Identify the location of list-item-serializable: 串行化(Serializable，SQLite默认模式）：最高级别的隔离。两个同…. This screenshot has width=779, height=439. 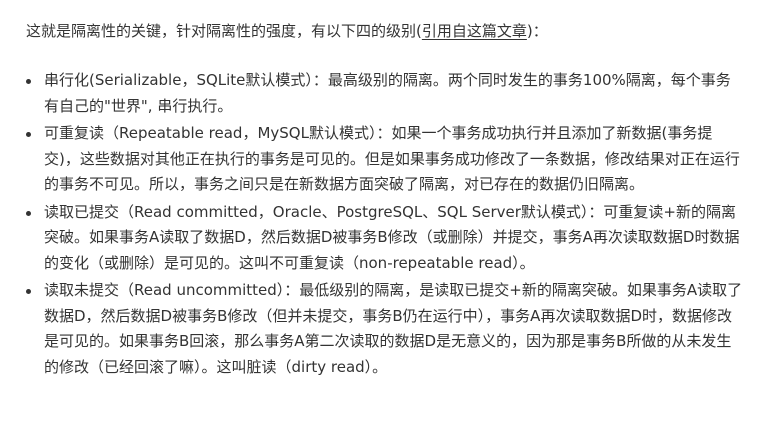
(384, 93).